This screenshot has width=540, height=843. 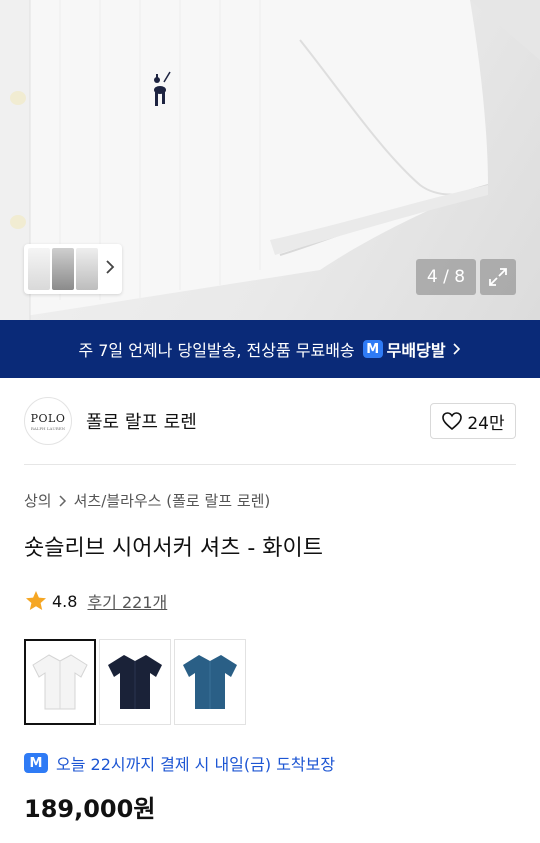 I want to click on store-logo: POLO RALPH LAUREN, so click(x=48, y=421).